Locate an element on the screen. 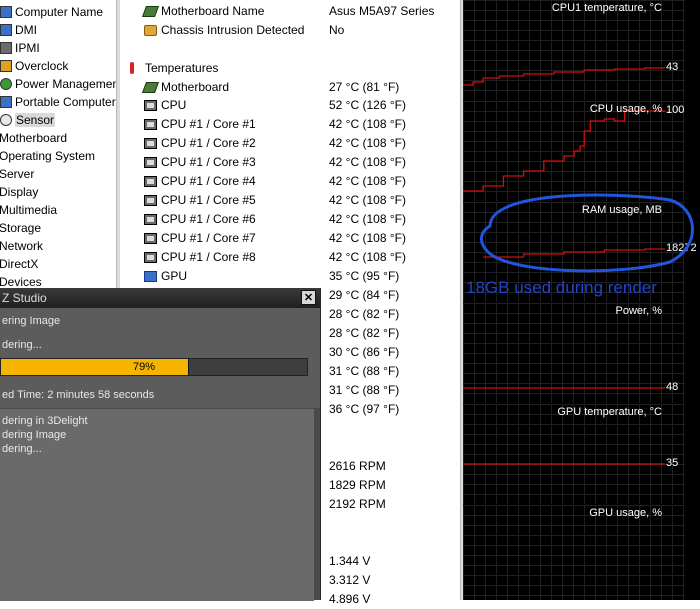 Image resolution: width=700 pixels, height=609 pixels. list-row-name: CPU #1 / Core #2 is located at coordinates (208, 143).